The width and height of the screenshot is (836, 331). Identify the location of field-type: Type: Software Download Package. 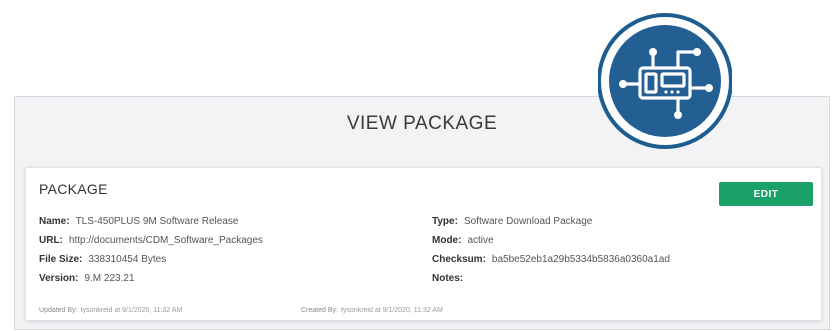
(512, 221).